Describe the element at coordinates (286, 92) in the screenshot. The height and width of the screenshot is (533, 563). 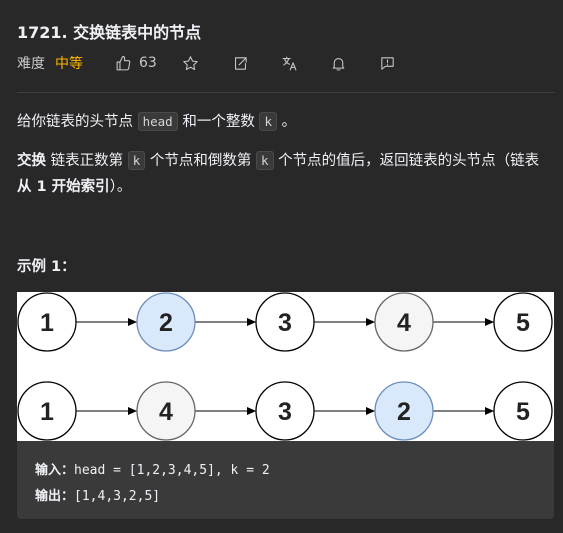
I see `divider` at that location.